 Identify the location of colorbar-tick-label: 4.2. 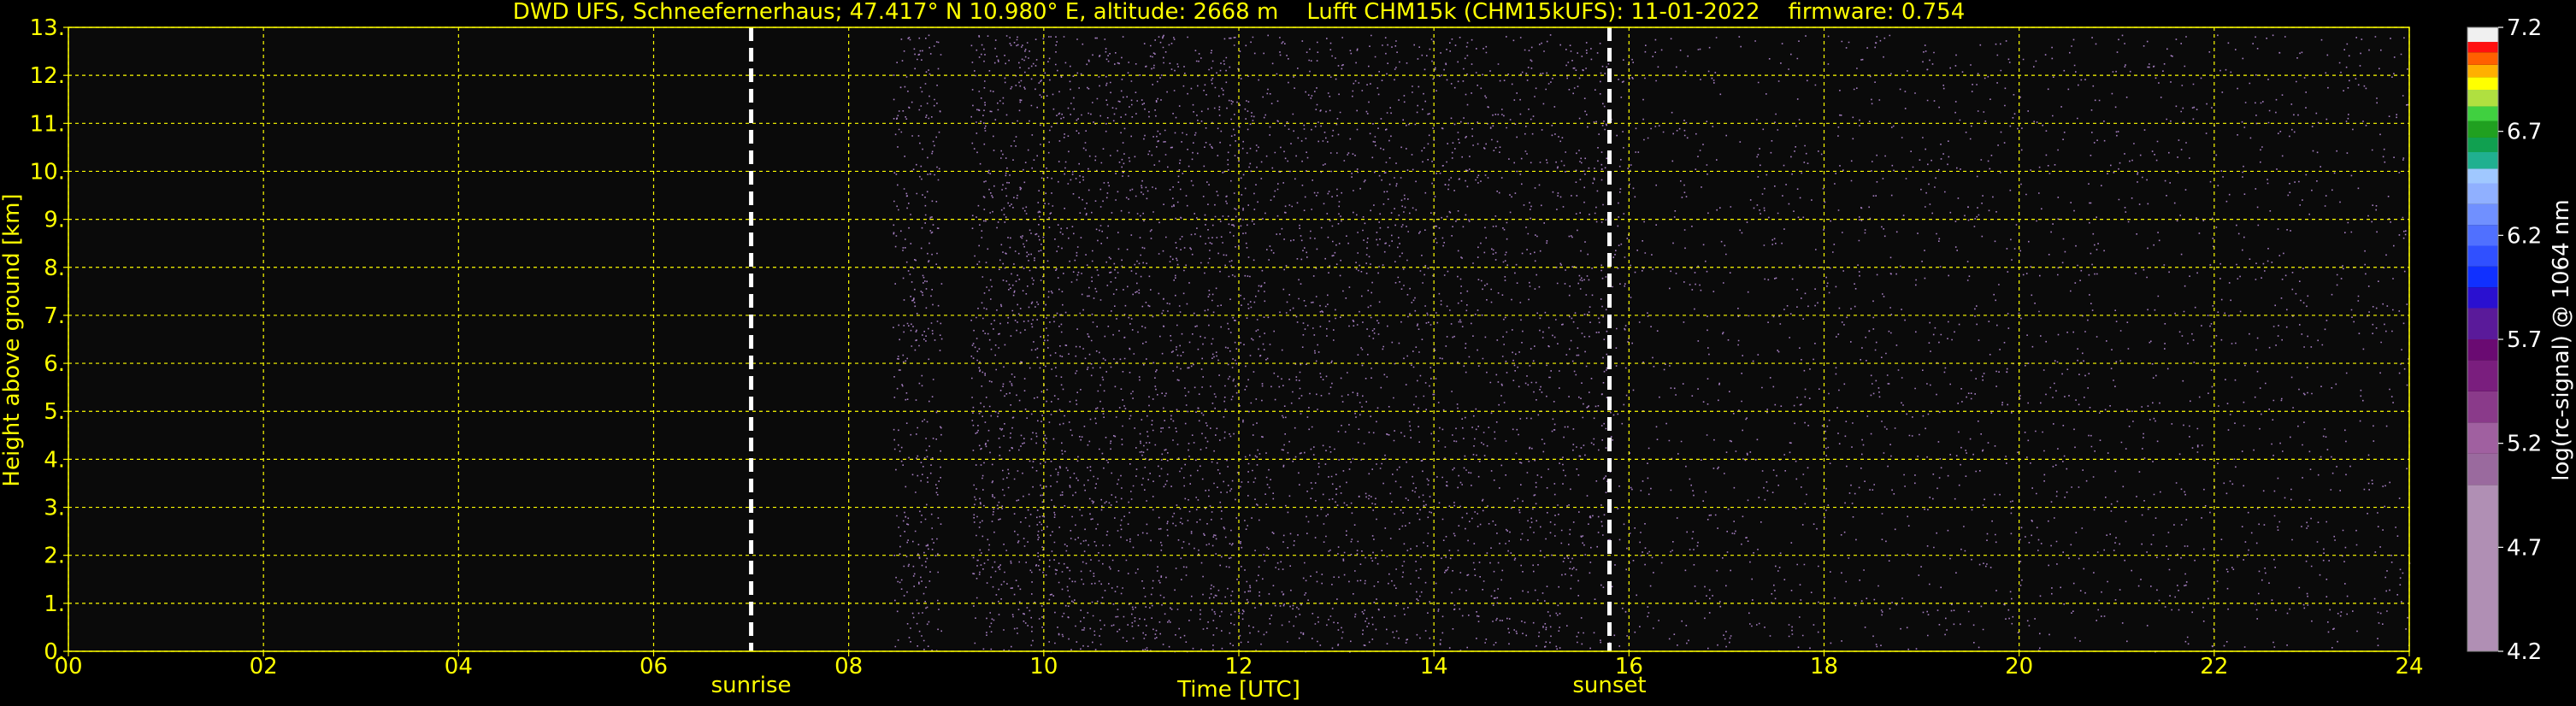
(2524, 652).